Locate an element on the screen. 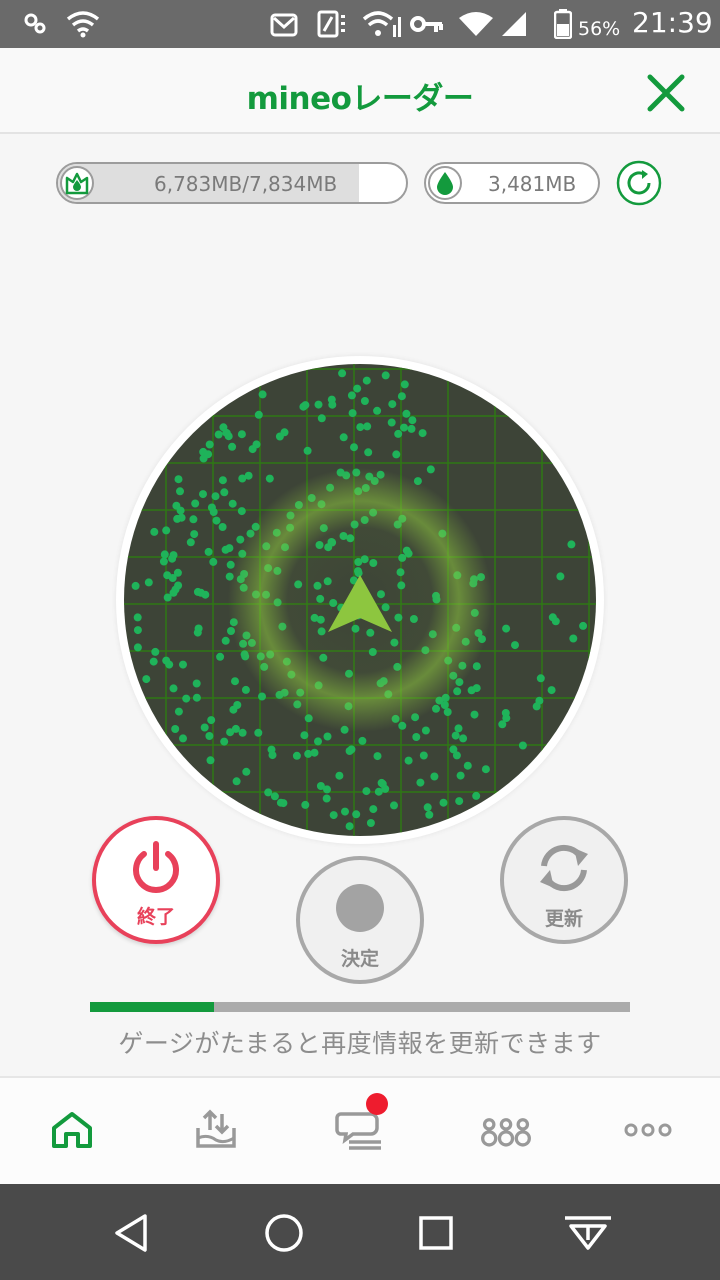 Image resolution: width=720 pixels, height=1280 pixels. recents-icon is located at coordinates (436, 1233).